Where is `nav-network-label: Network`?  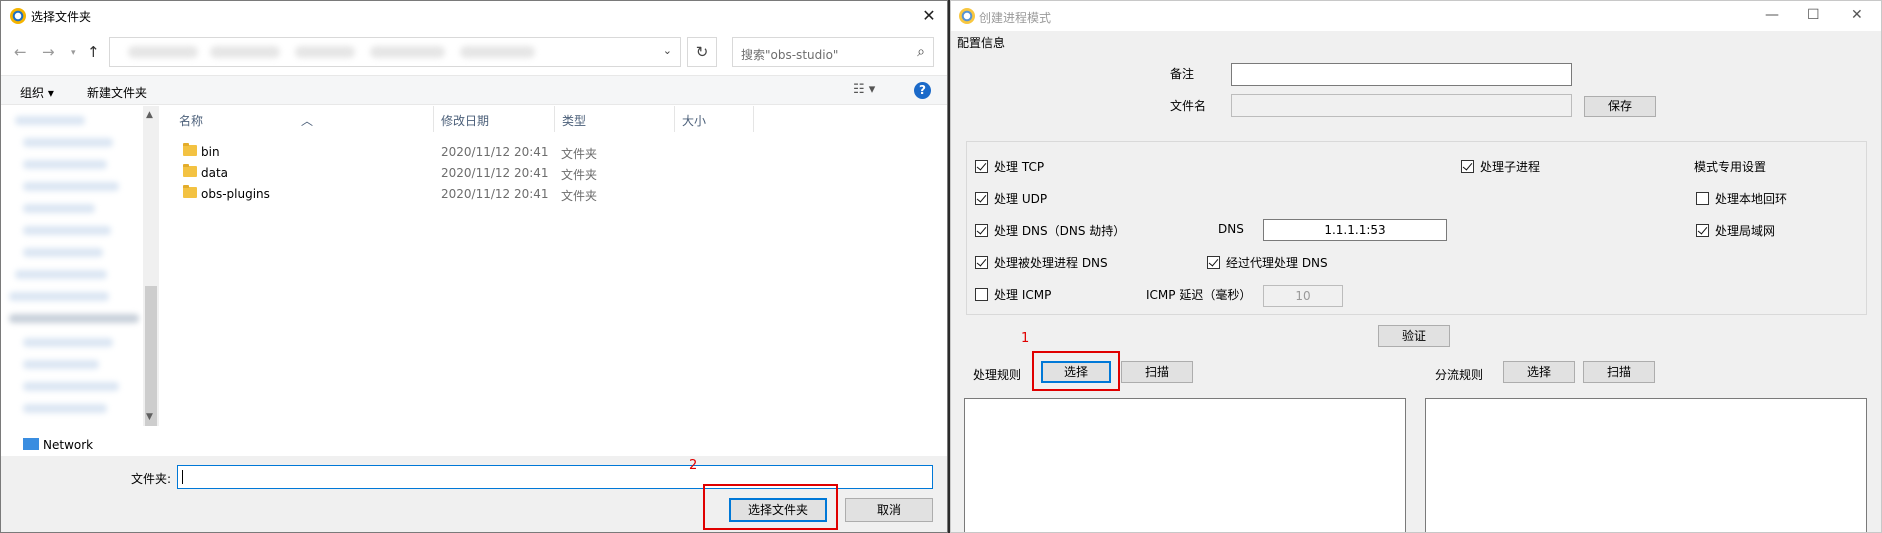
nav-network-label: Network is located at coordinates (68, 445).